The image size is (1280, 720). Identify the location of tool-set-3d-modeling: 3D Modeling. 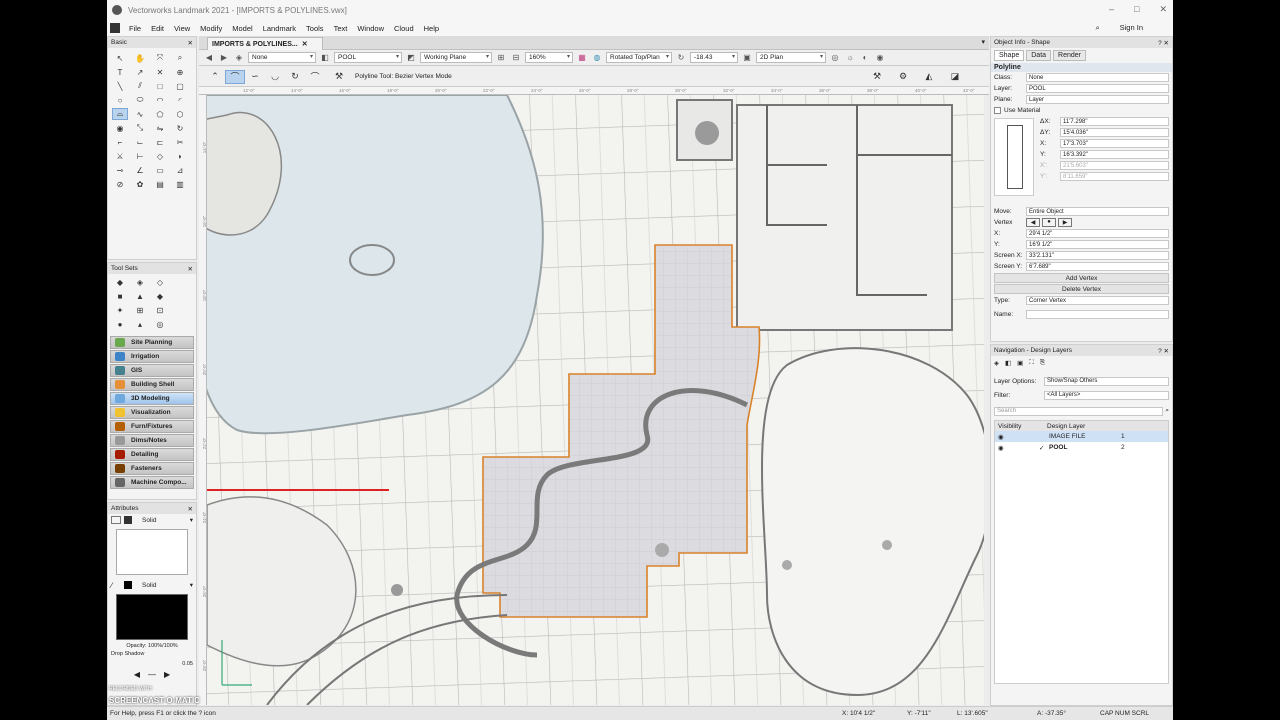
(152, 398).